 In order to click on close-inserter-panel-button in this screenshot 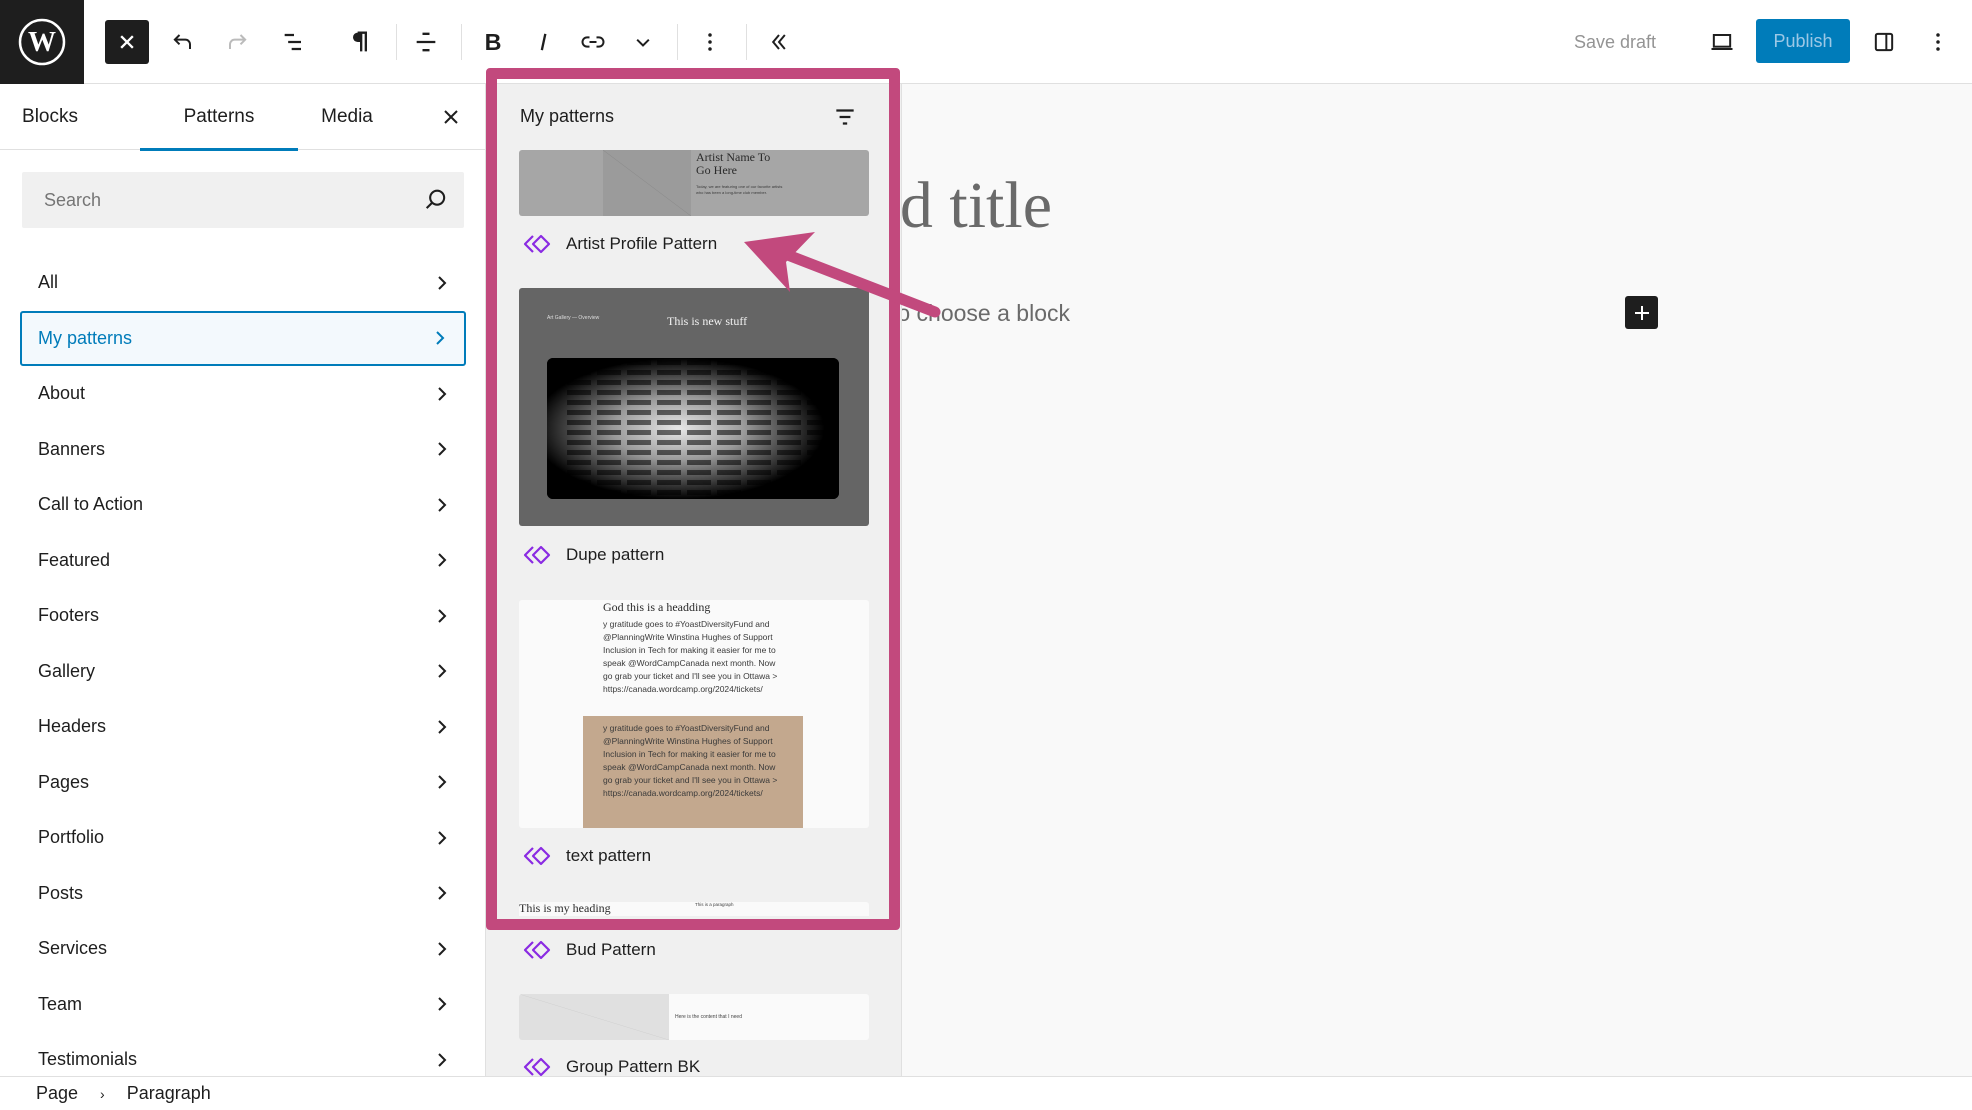, I will do `click(451, 117)`.